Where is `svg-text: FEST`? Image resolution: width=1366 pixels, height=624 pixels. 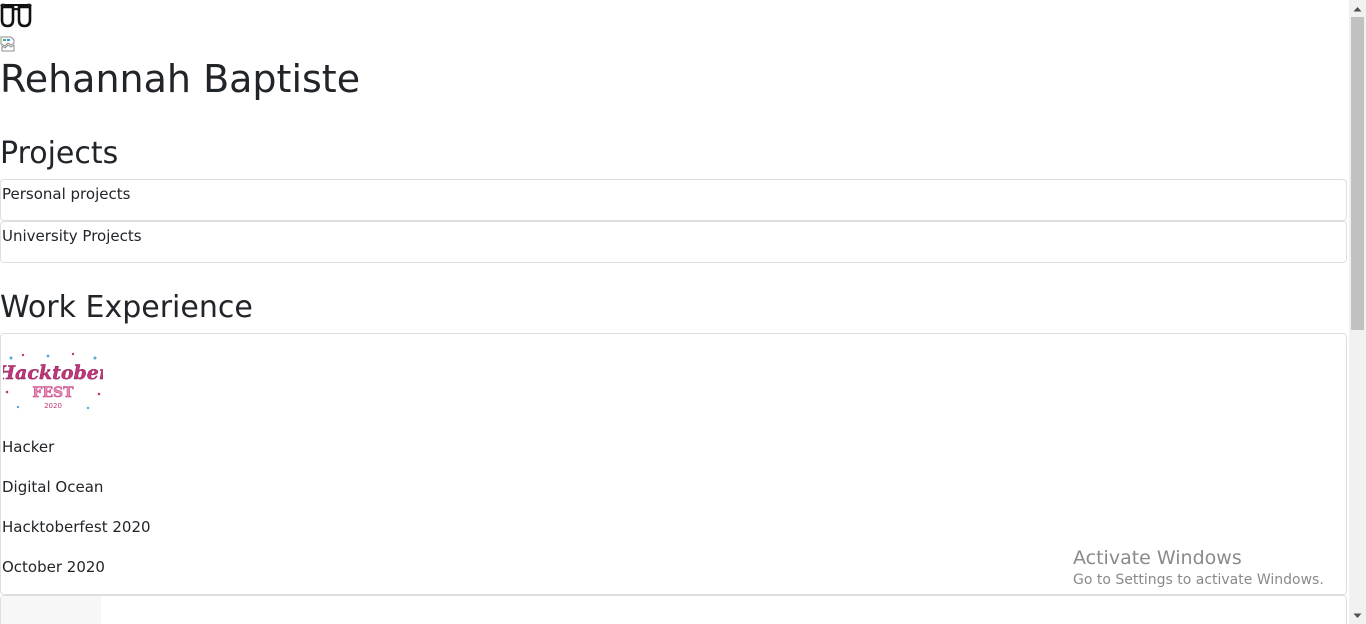
svg-text: FEST is located at coordinates (53, 393).